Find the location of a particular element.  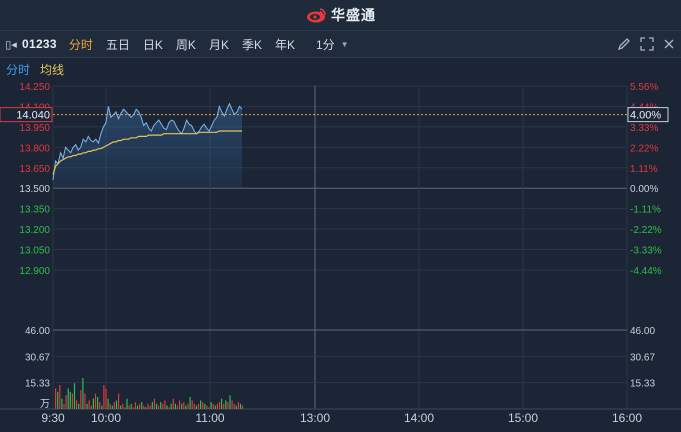

volume-tick-label: 46.00 is located at coordinates (37, 331).